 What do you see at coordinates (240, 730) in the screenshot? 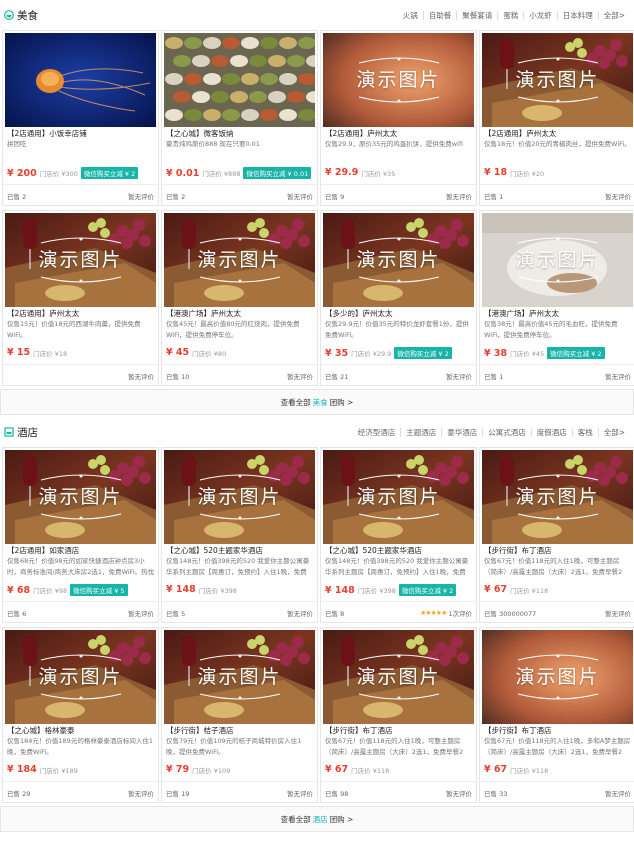
I see `deal-title: 【步行街】桔子酒店` at bounding box center [240, 730].